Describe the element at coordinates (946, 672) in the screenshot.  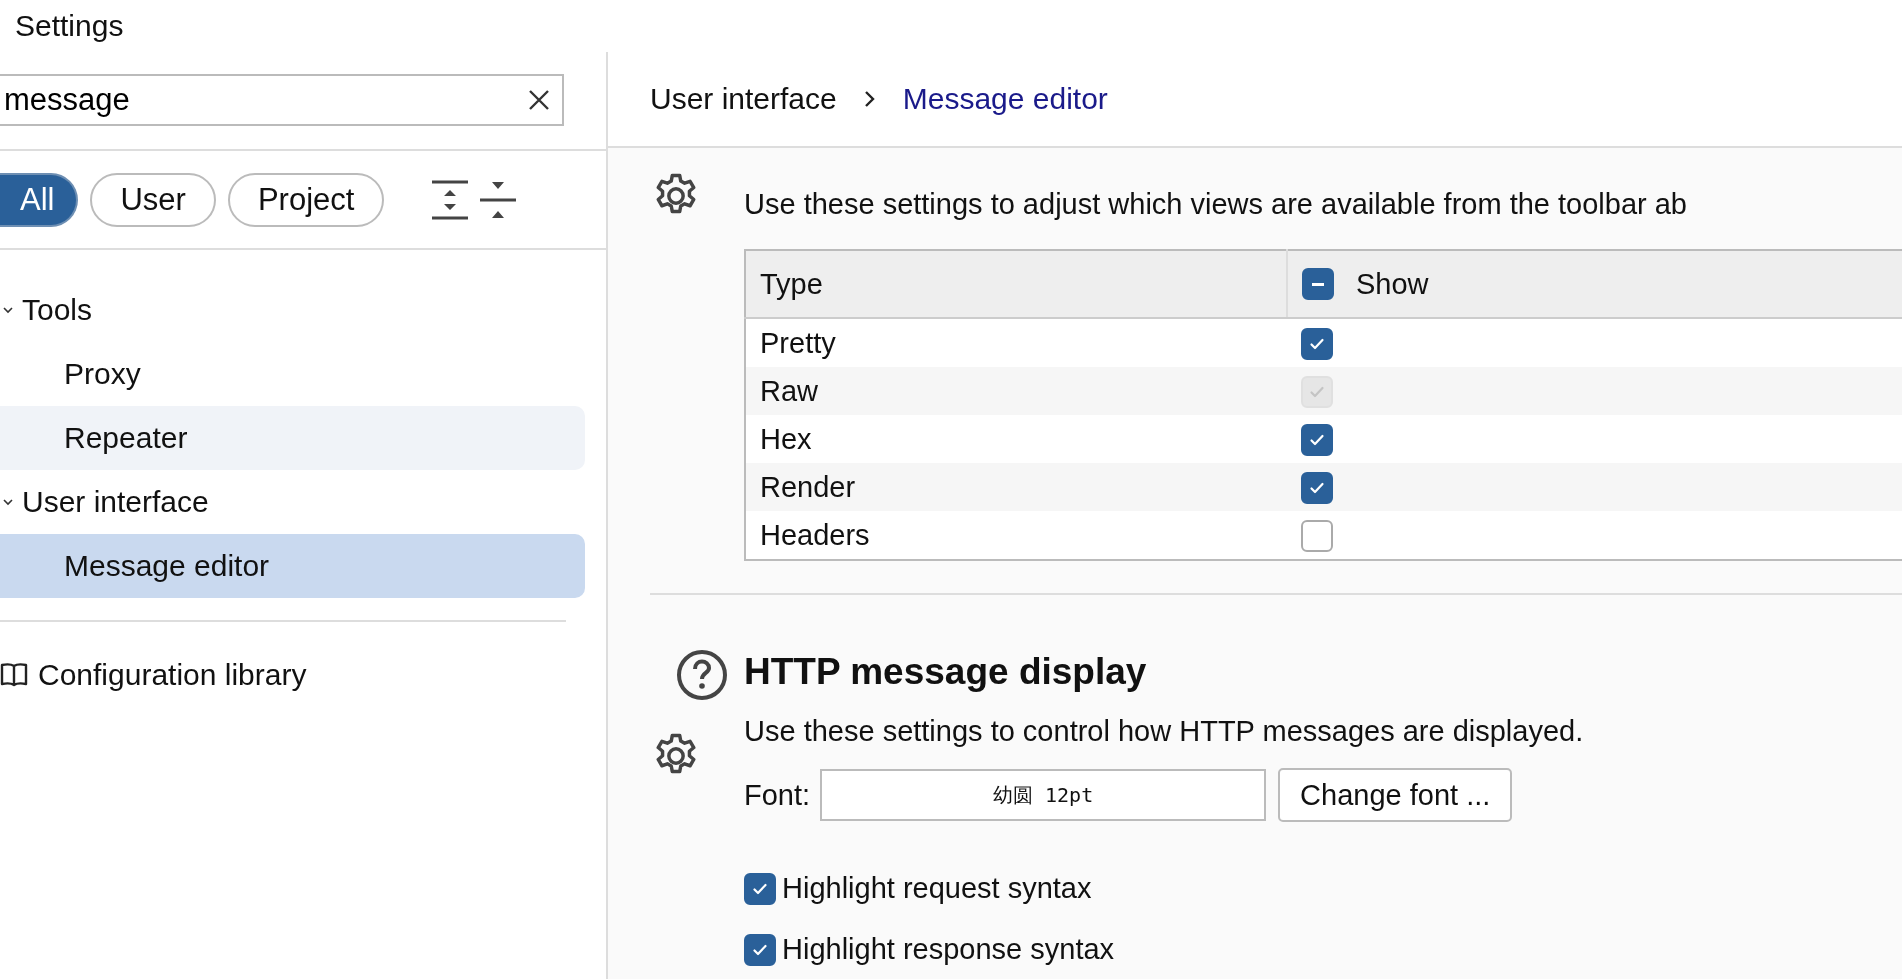
I see `section-title: HTTP message display` at that location.